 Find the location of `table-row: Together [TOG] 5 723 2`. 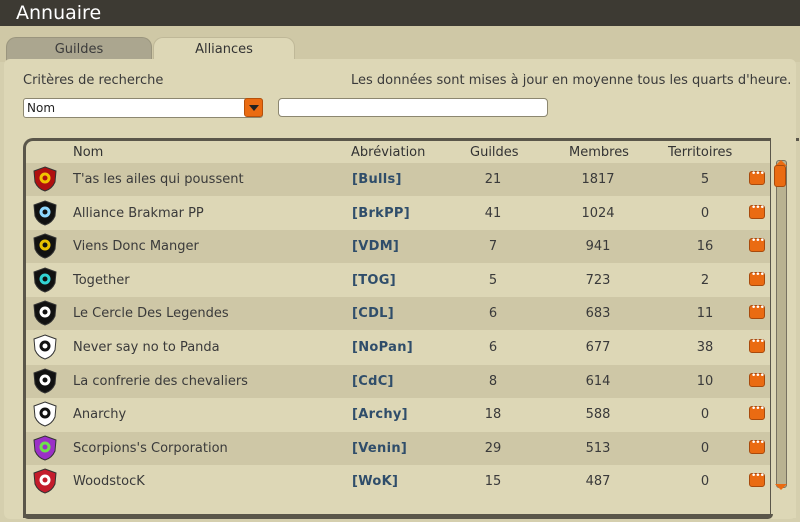

table-row: Together [TOG] 5 723 2 is located at coordinates (399, 280).